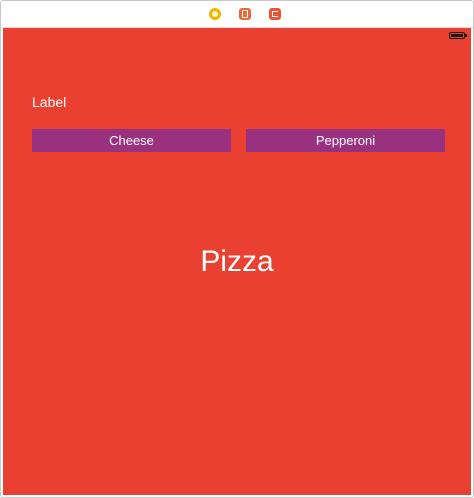 The width and height of the screenshot is (474, 498). Describe the element at coordinates (237, 14) in the screenshot. I see `scene-dock` at that location.